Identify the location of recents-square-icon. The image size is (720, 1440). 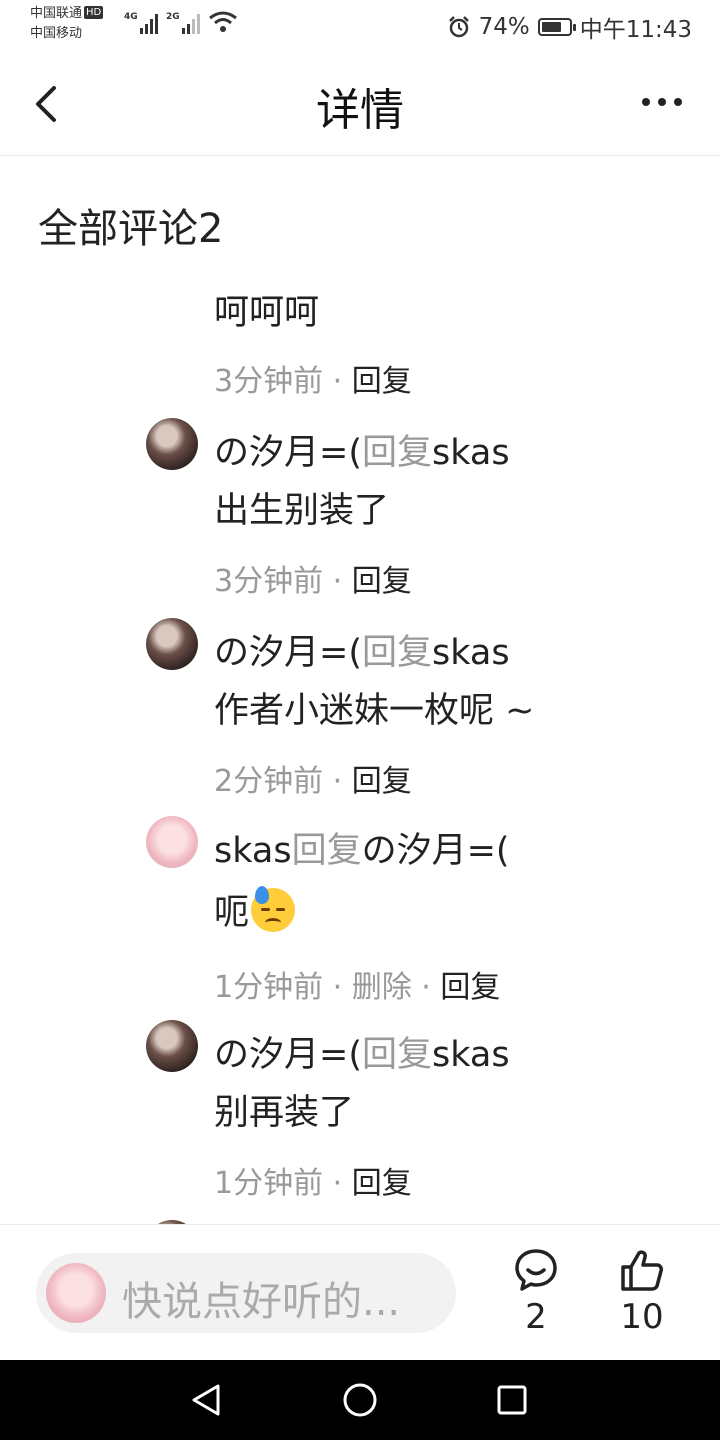
(512, 1400).